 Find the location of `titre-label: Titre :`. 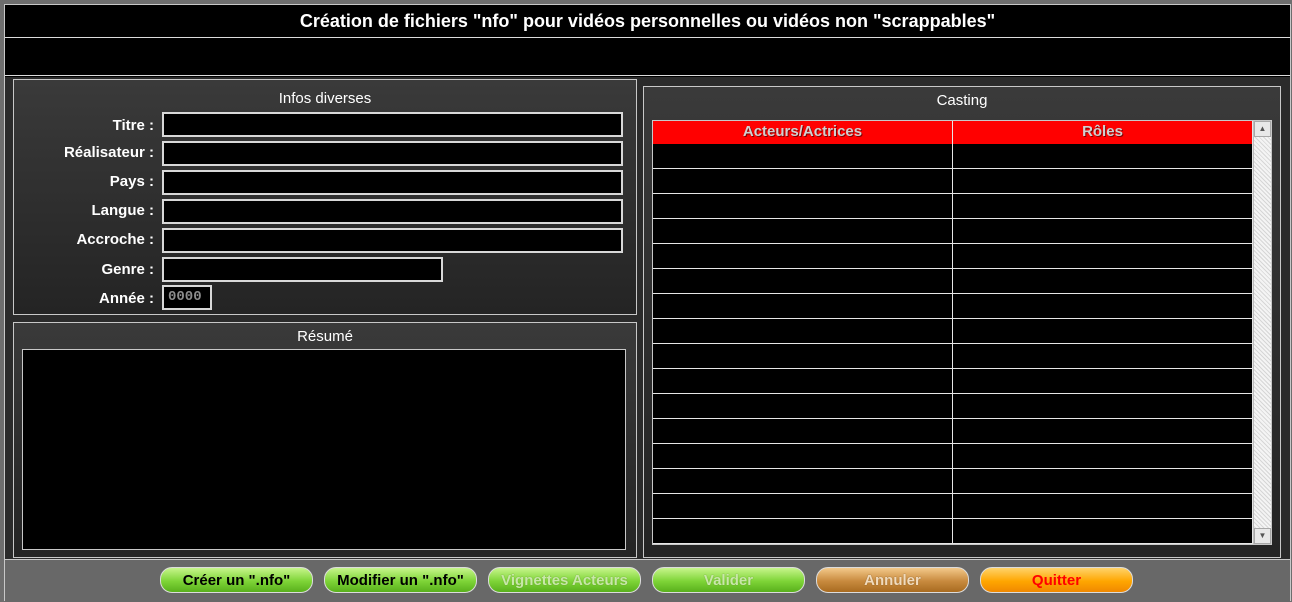

titre-label: Titre : is located at coordinates (133, 125).